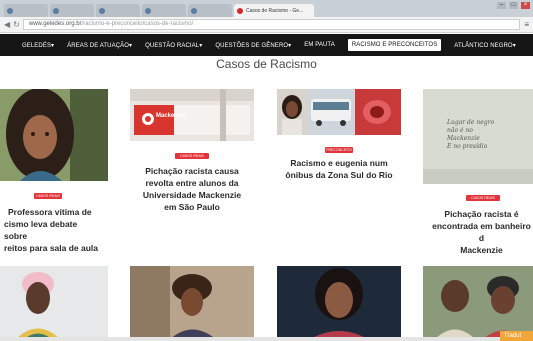 The height and width of the screenshot is (341, 533). I want to click on headline-line: Mackenzie, so click(481, 250).